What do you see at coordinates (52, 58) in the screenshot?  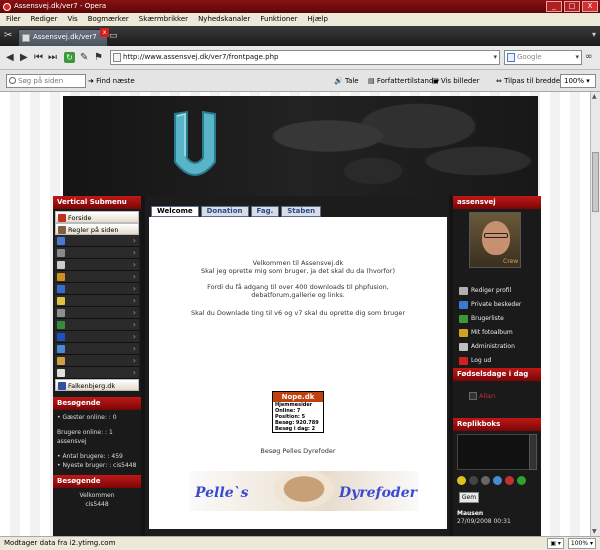 I see `fast-forward-icon: ⏭` at bounding box center [52, 58].